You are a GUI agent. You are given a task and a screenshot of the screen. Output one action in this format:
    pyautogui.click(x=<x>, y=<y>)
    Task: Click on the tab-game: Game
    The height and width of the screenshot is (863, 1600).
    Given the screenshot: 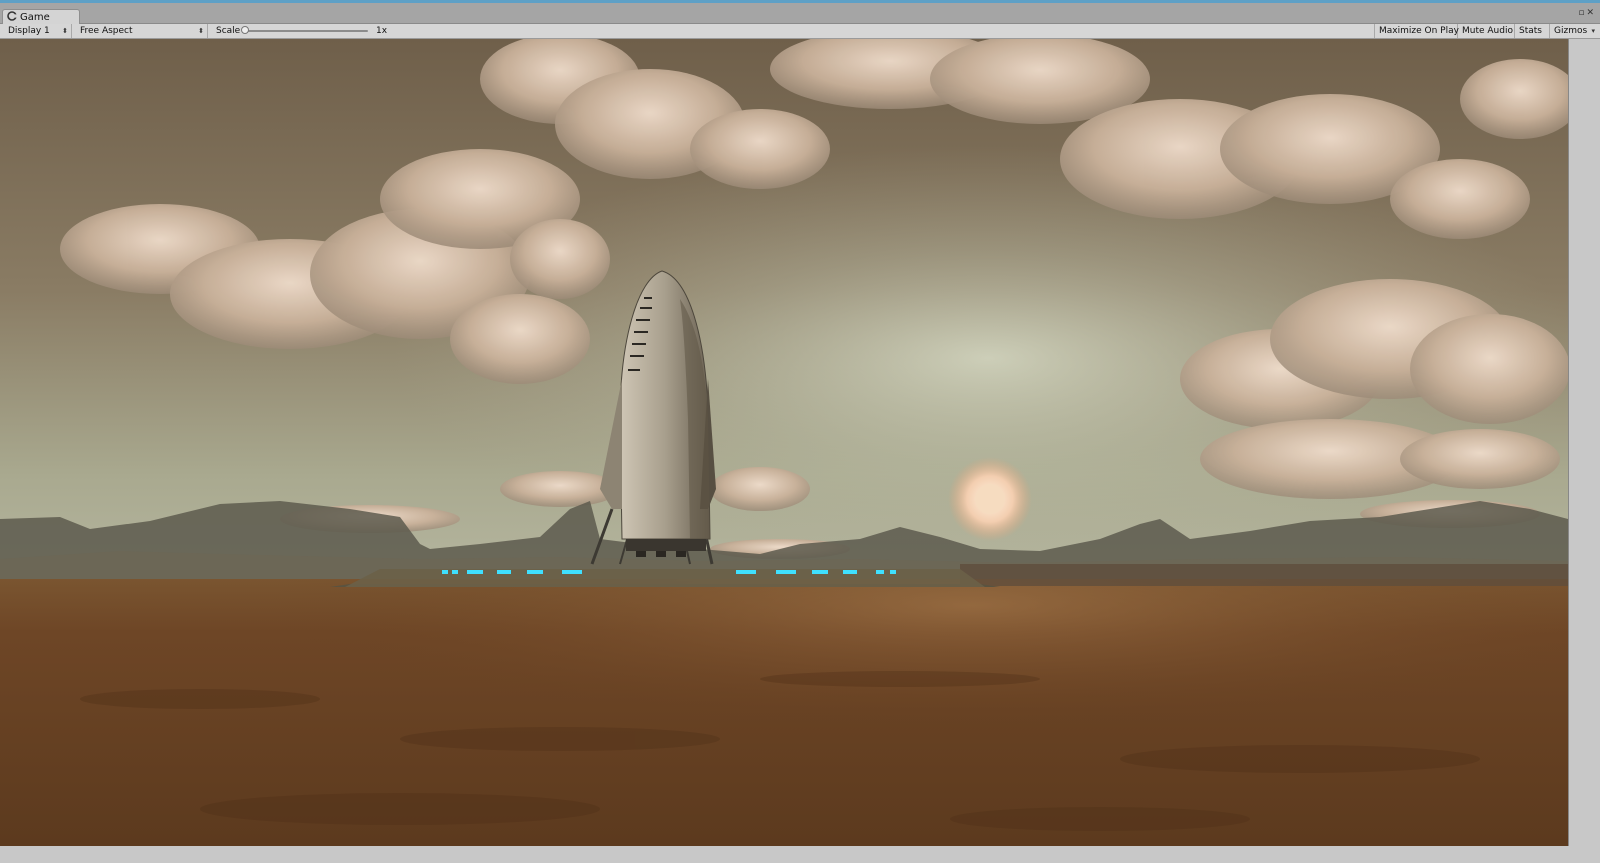 What is the action you would take?
    pyautogui.click(x=41, y=16)
    